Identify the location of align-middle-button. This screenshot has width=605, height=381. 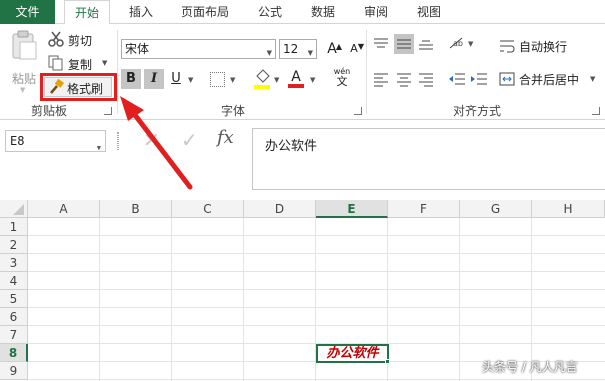
(404, 44).